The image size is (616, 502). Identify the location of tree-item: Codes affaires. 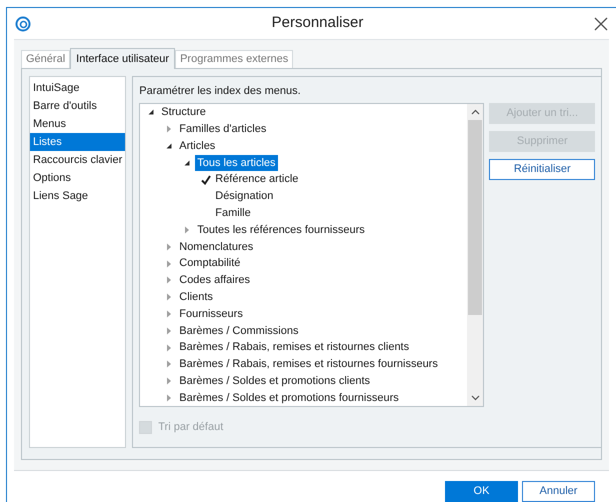
(214, 280).